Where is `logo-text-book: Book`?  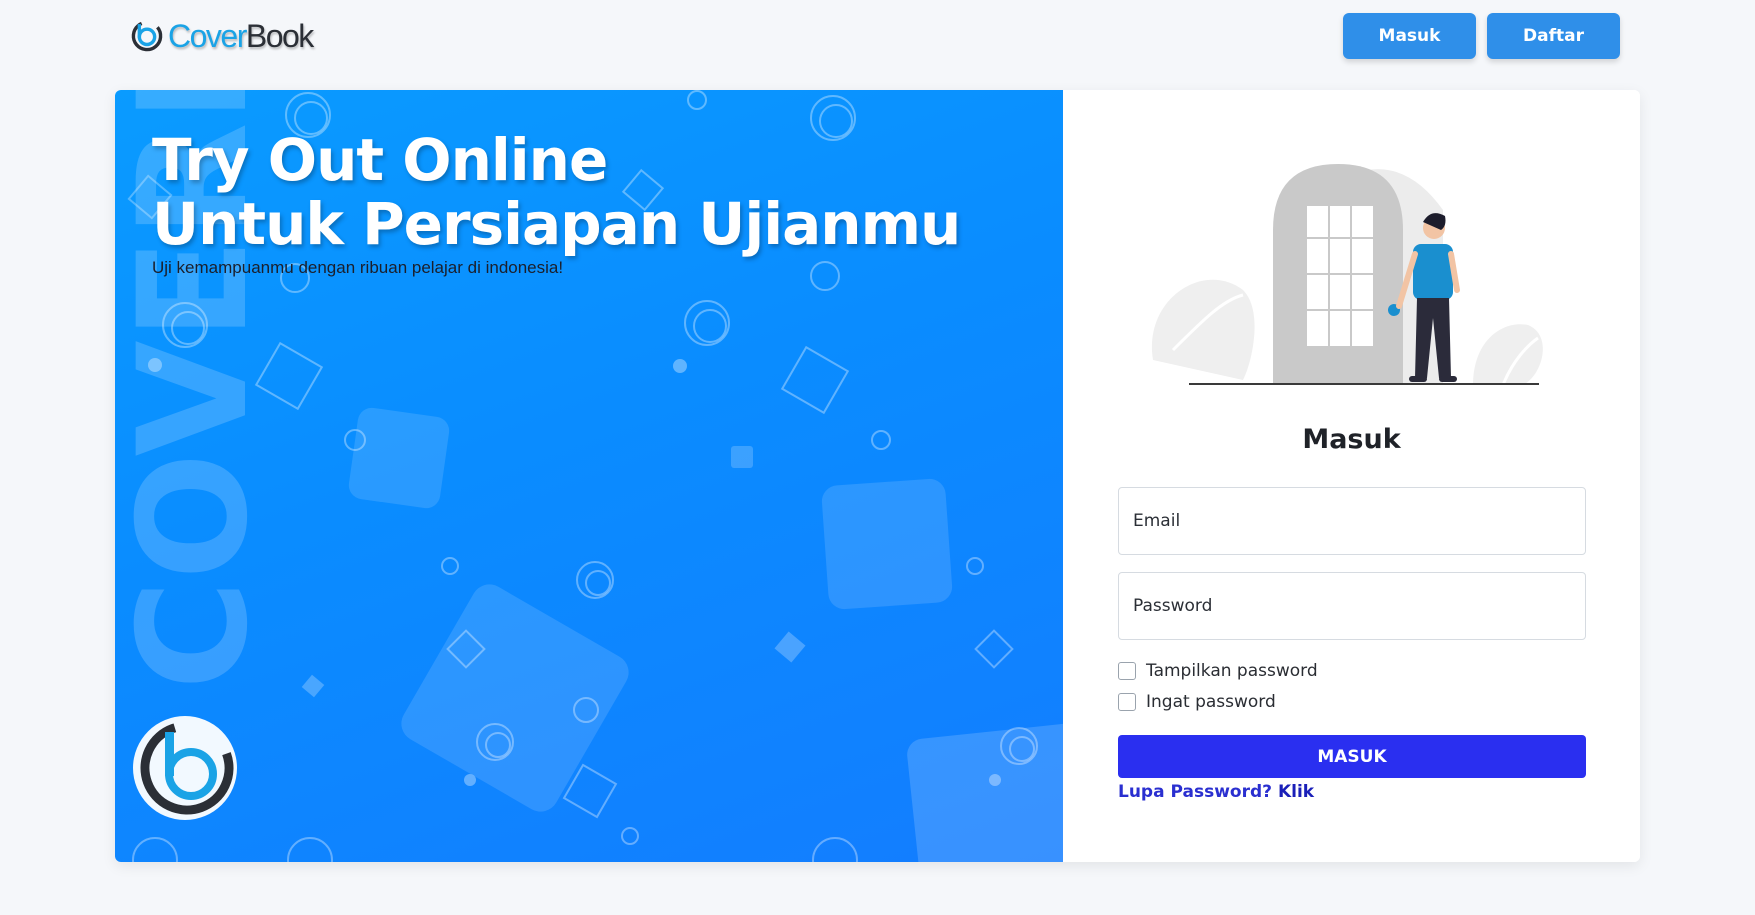
logo-text-book: Book is located at coordinates (279, 35).